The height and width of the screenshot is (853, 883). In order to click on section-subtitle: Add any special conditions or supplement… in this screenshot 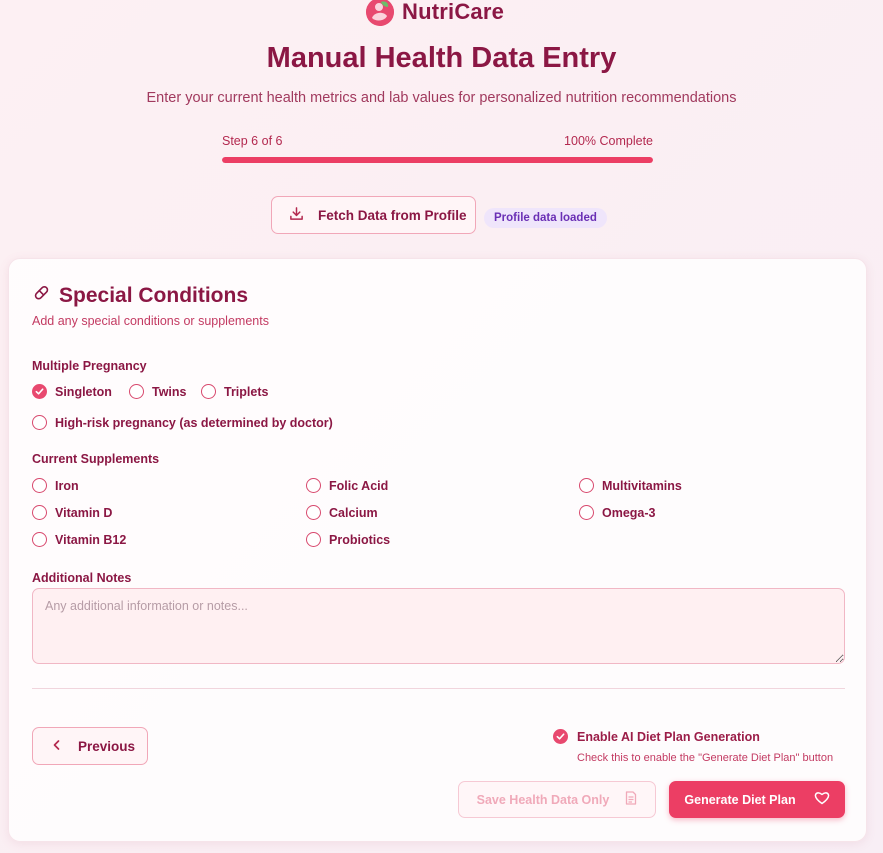, I will do `click(150, 321)`.